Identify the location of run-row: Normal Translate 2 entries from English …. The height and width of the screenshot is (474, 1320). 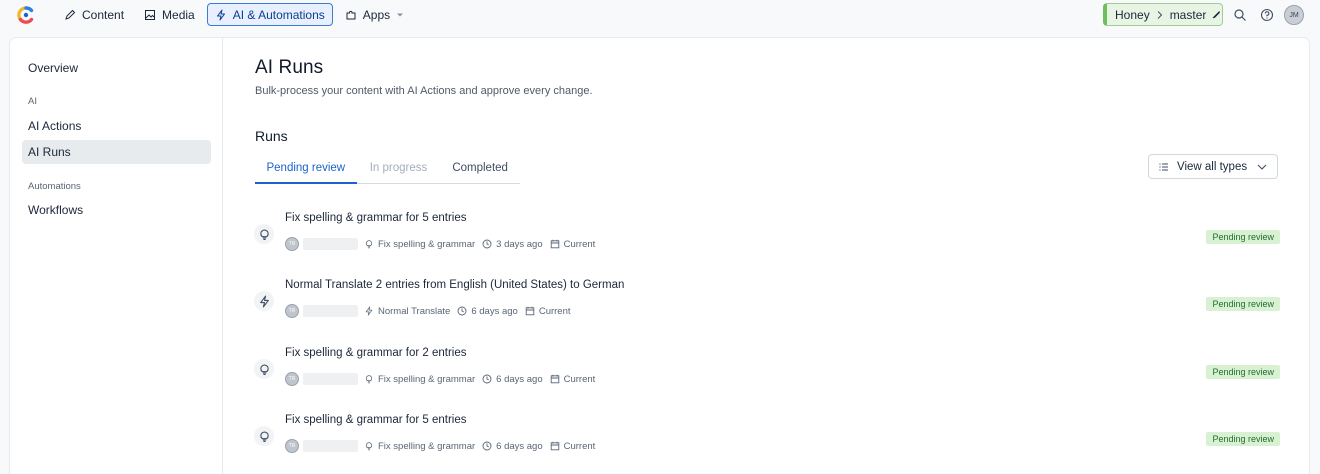
(767, 308).